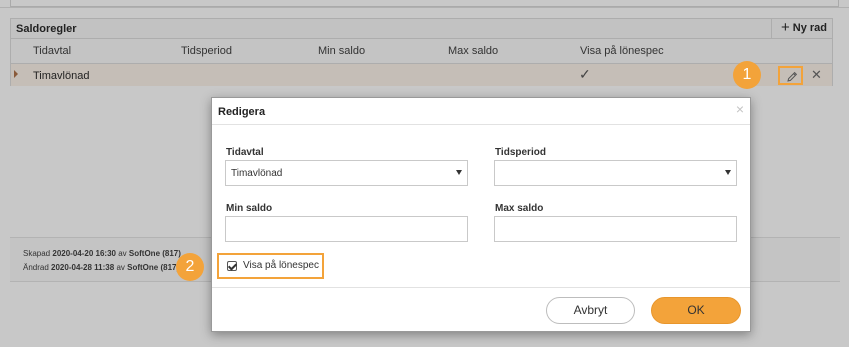 Image resolution: width=849 pixels, height=347 pixels. What do you see at coordinates (120, 267) in the screenshot?
I see `changed-by-label: av` at bounding box center [120, 267].